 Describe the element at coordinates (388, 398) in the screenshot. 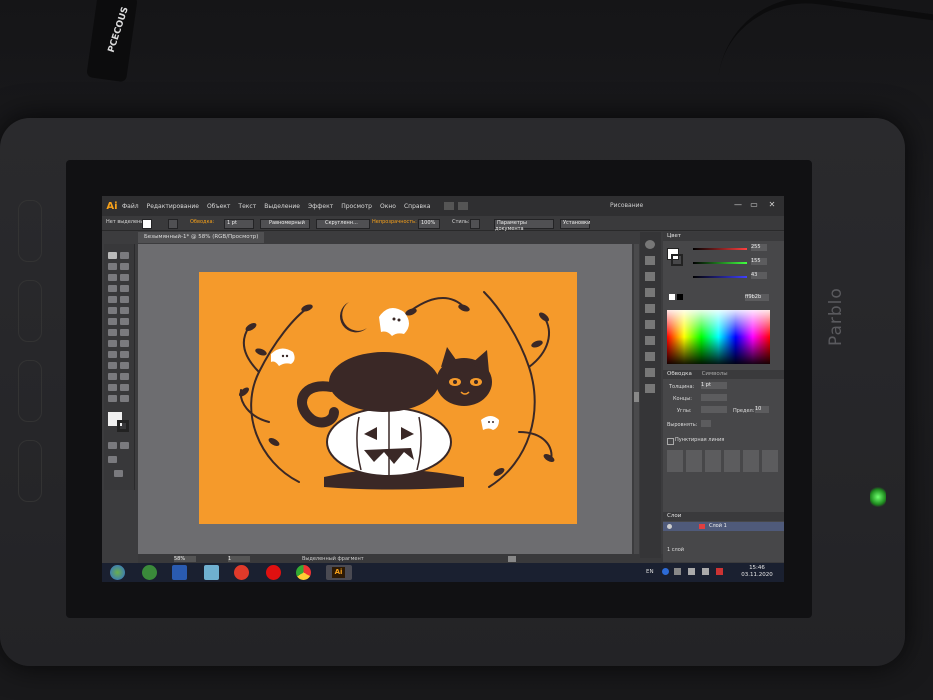

I see `artboard` at that location.